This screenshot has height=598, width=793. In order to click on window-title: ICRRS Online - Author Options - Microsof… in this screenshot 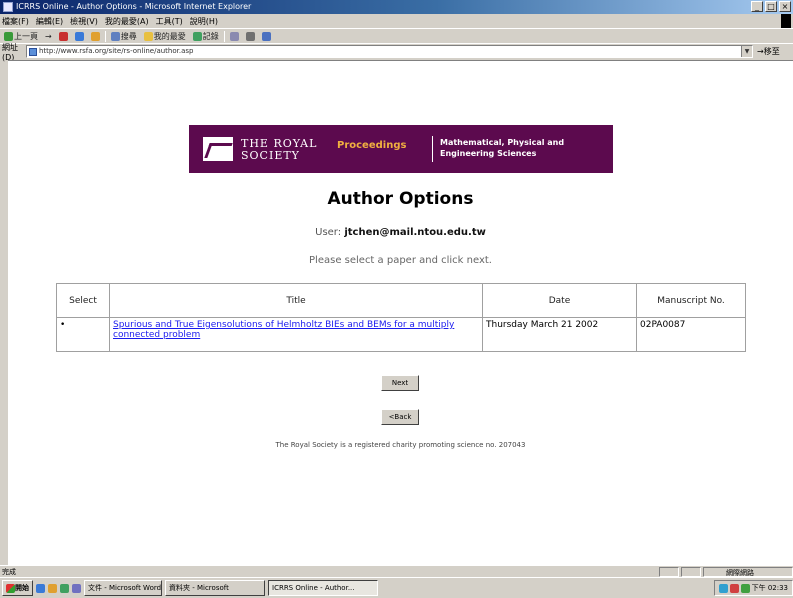, I will do `click(134, 6)`.